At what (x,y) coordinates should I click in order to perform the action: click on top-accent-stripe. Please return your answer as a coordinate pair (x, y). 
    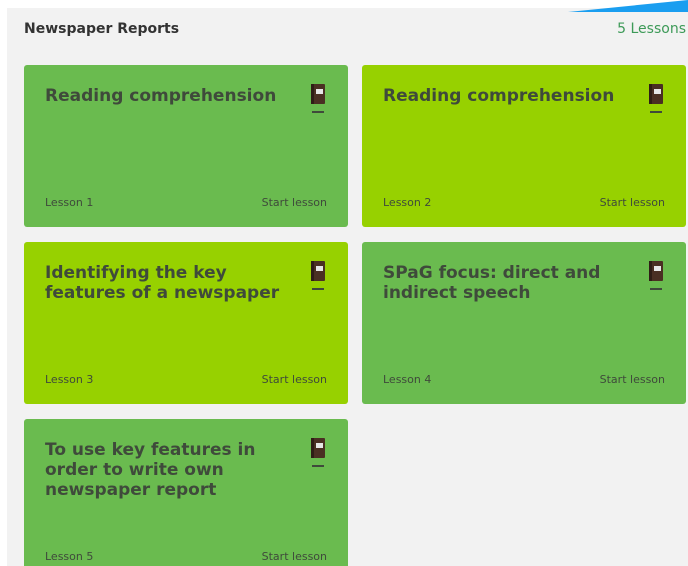
    Looking at the image, I should click on (608, 6).